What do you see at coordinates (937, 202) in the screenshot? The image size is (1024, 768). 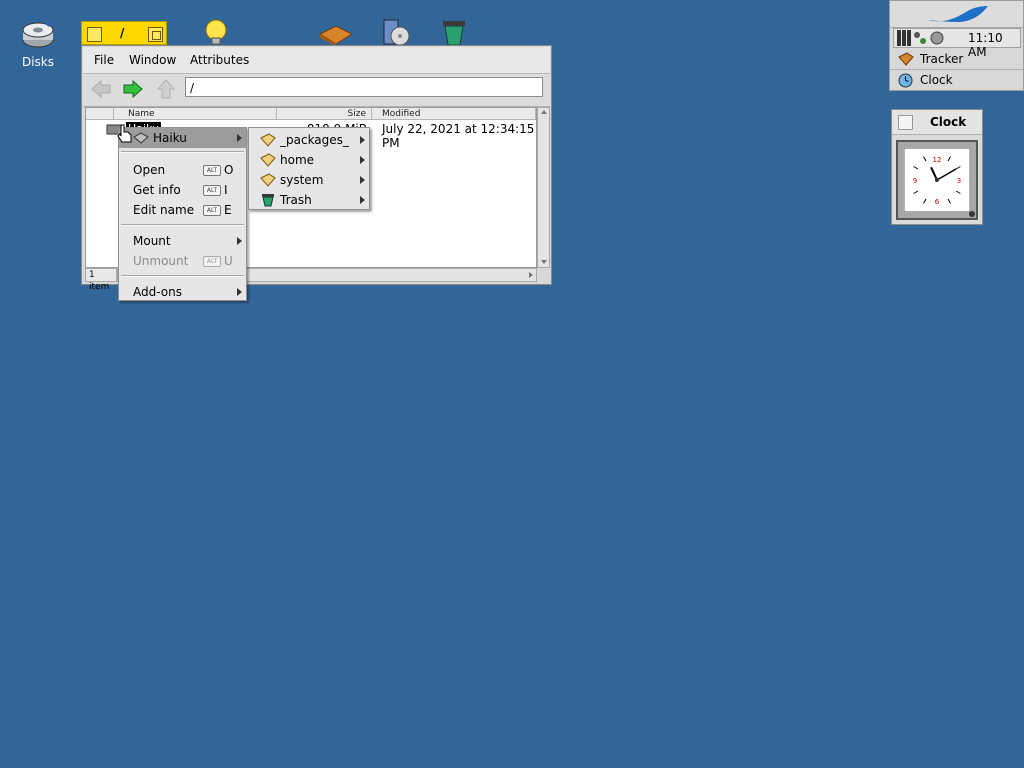 I see `clock-numeral-6: 6` at bounding box center [937, 202].